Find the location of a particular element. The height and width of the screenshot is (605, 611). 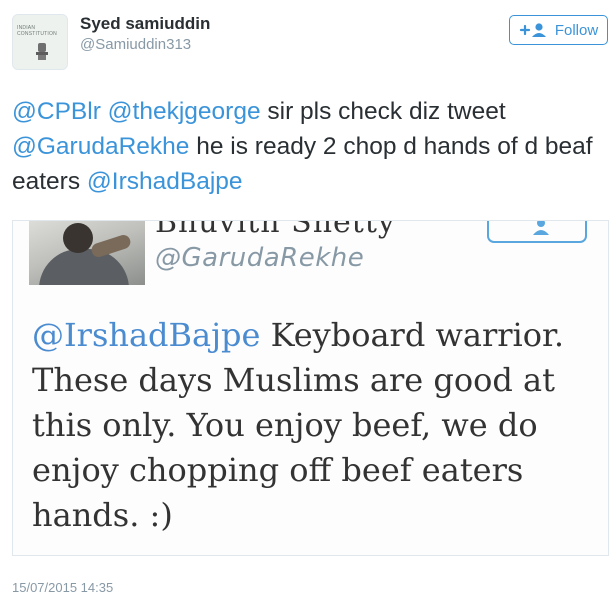

avatar-caption: INDIAN CONSTITUTION is located at coordinates (37, 31).